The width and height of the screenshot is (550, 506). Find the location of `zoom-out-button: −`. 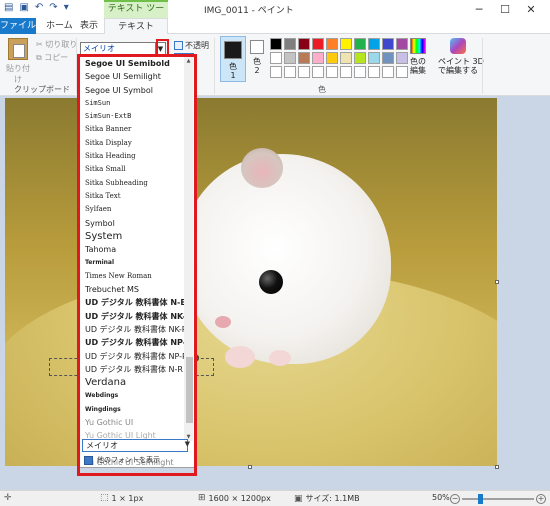

zoom-out-button: − is located at coordinates (455, 499).